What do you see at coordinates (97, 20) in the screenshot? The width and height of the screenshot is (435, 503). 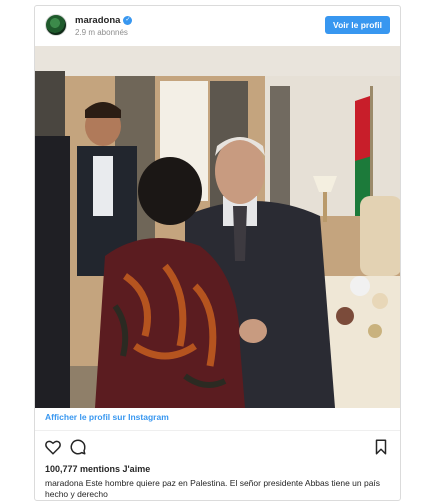 I see `username: maradona` at bounding box center [97, 20].